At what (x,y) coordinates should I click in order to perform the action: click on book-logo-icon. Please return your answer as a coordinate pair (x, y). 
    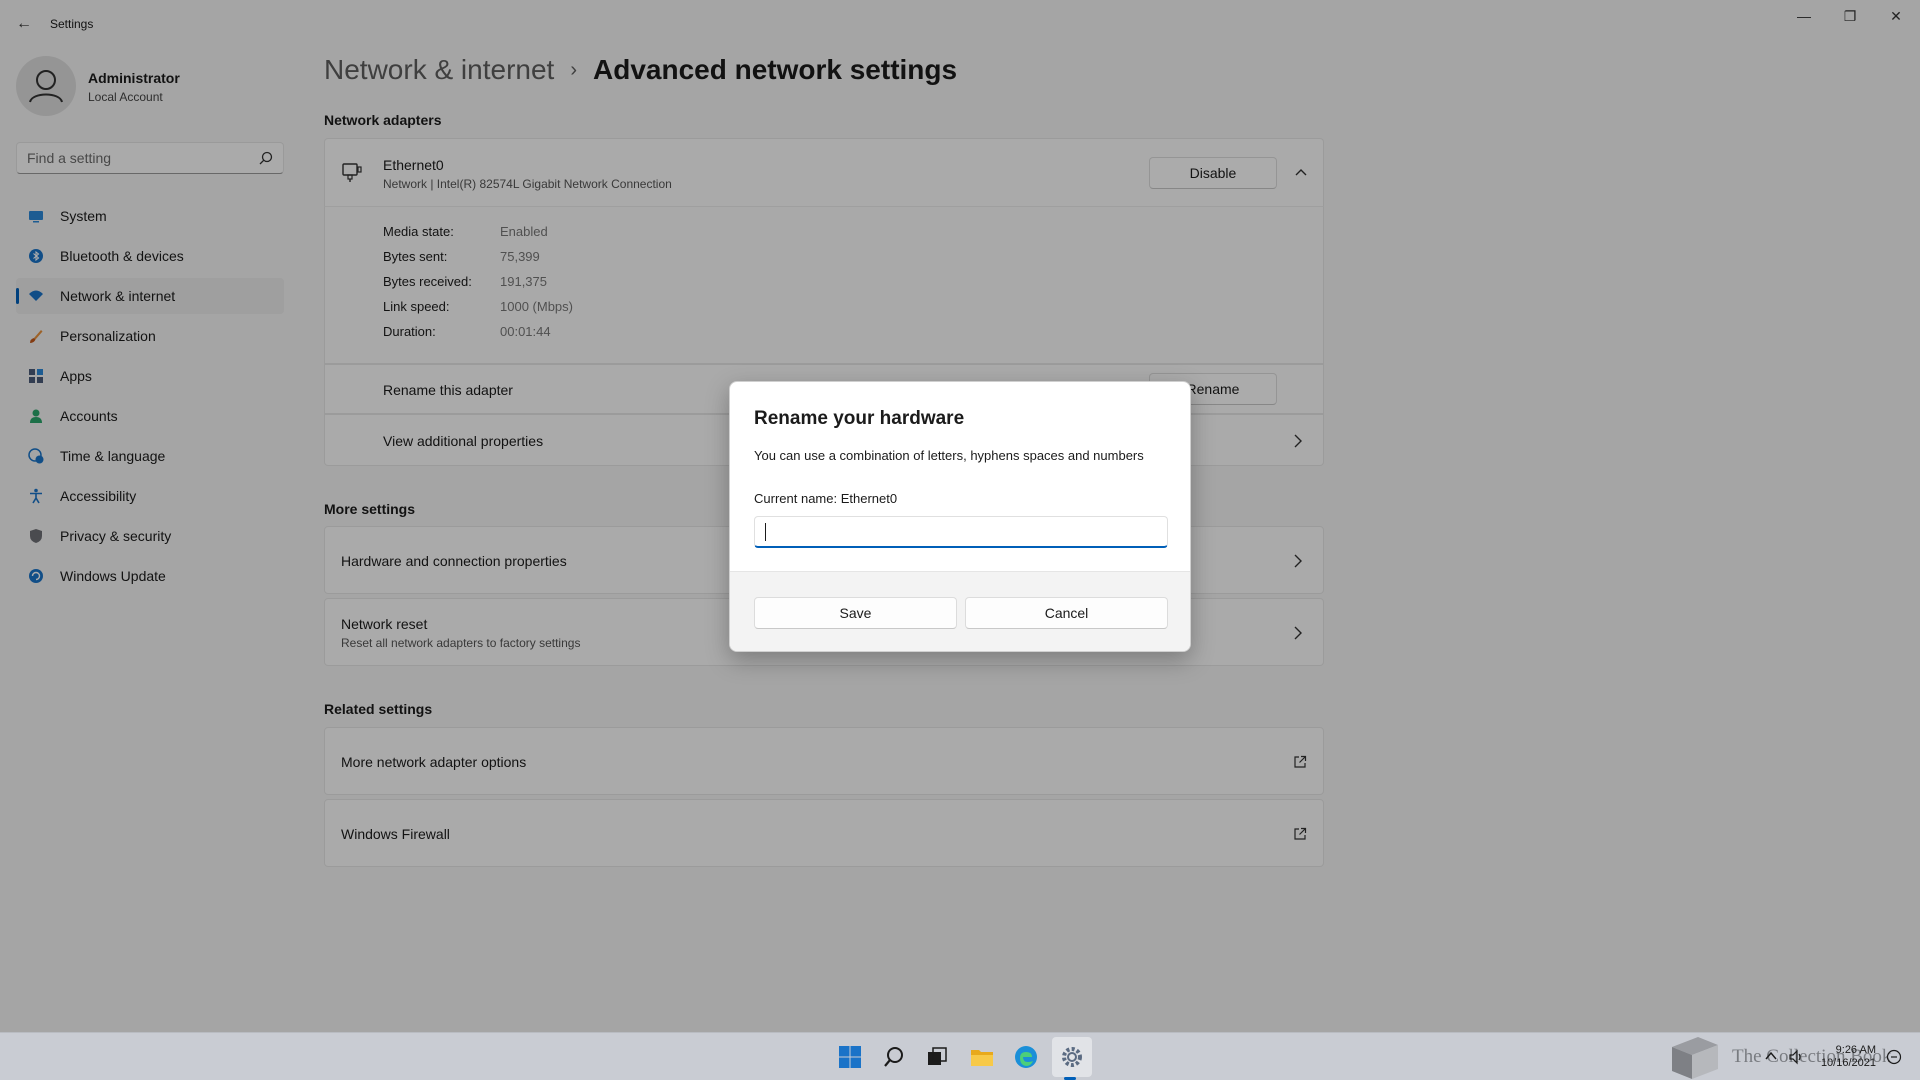
    Looking at the image, I should click on (1695, 1058).